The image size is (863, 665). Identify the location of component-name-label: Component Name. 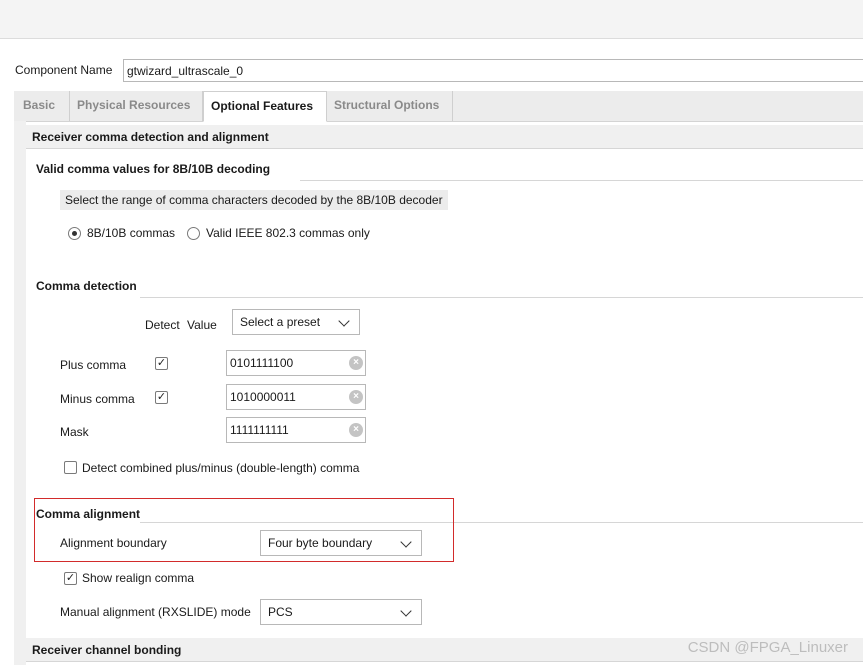
(64, 70).